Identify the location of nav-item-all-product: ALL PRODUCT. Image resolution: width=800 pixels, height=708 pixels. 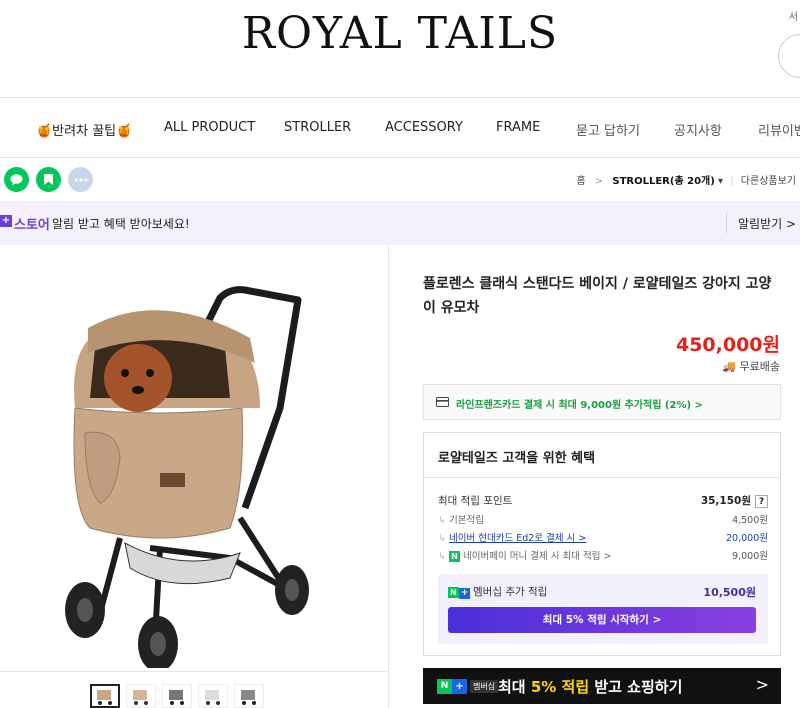
(209, 127).